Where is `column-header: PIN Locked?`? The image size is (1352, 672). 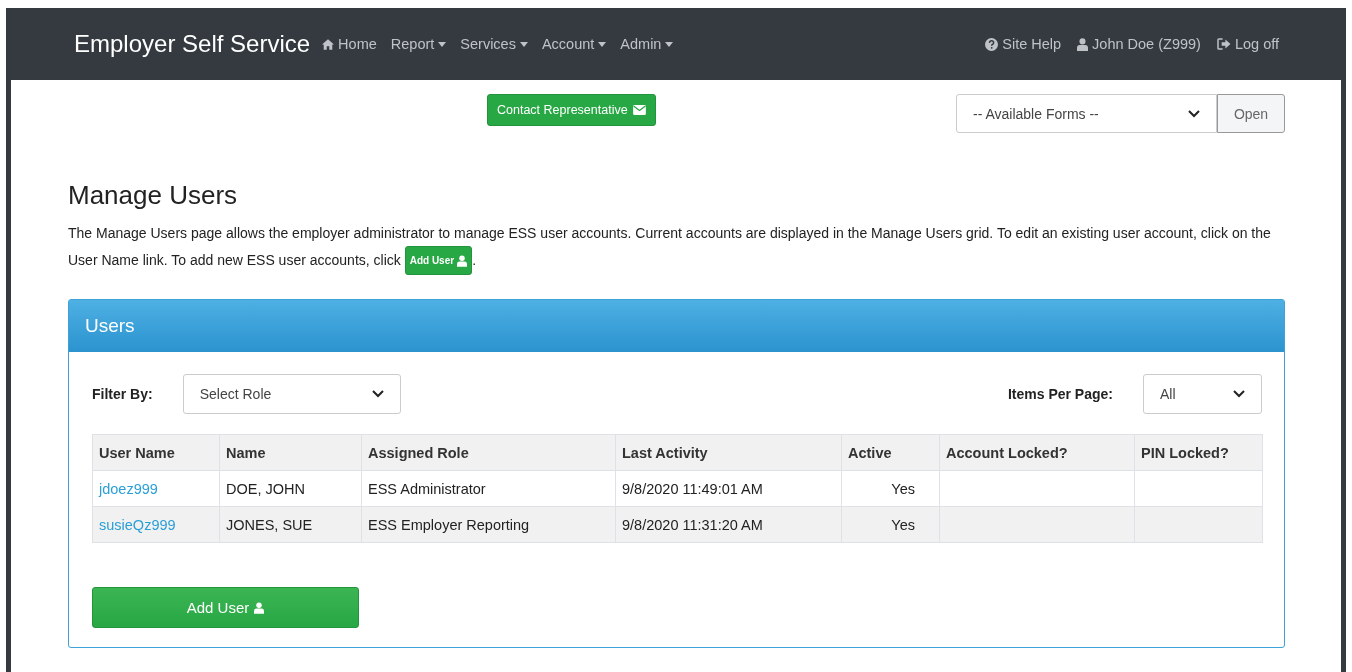 column-header: PIN Locked? is located at coordinates (1198, 452).